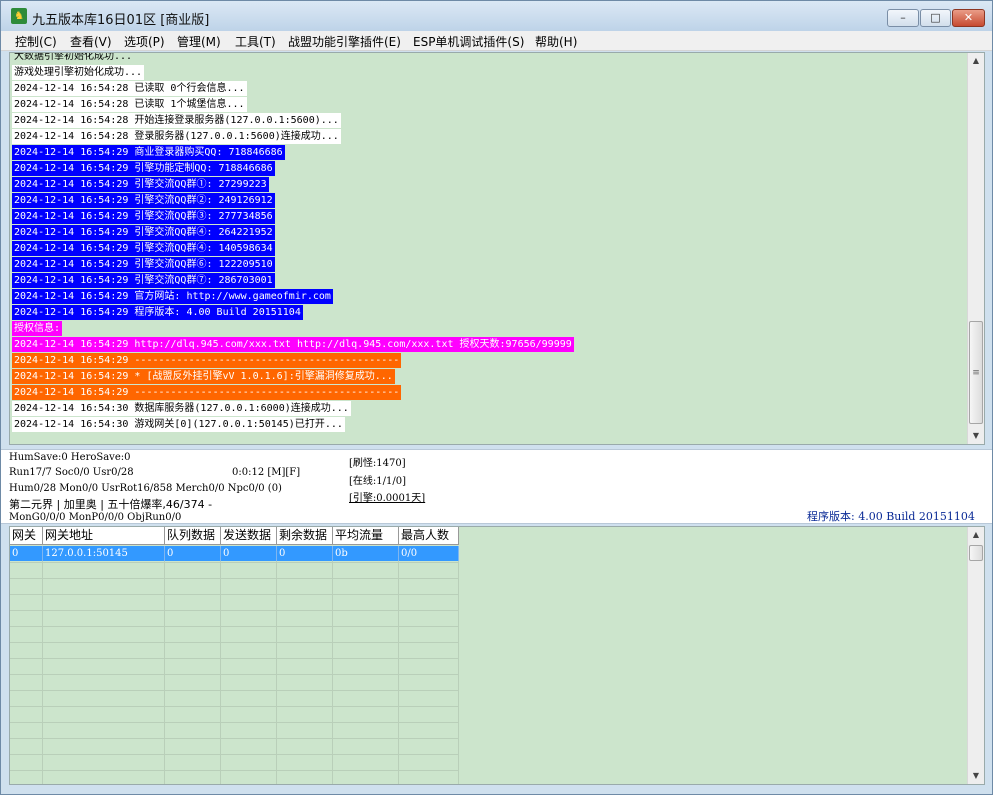  What do you see at coordinates (143, 200) in the screenshot?
I see `log-line: 2024-12-14 16:54:29 引擎交流QQ群②: 249126912` at bounding box center [143, 200].